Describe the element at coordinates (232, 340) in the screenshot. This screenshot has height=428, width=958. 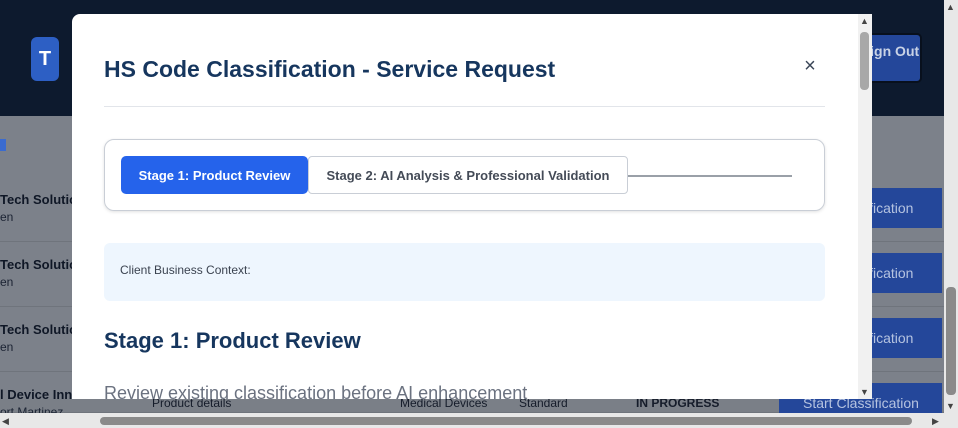
I see `stage-heading: Stage 1: Product Review` at that location.